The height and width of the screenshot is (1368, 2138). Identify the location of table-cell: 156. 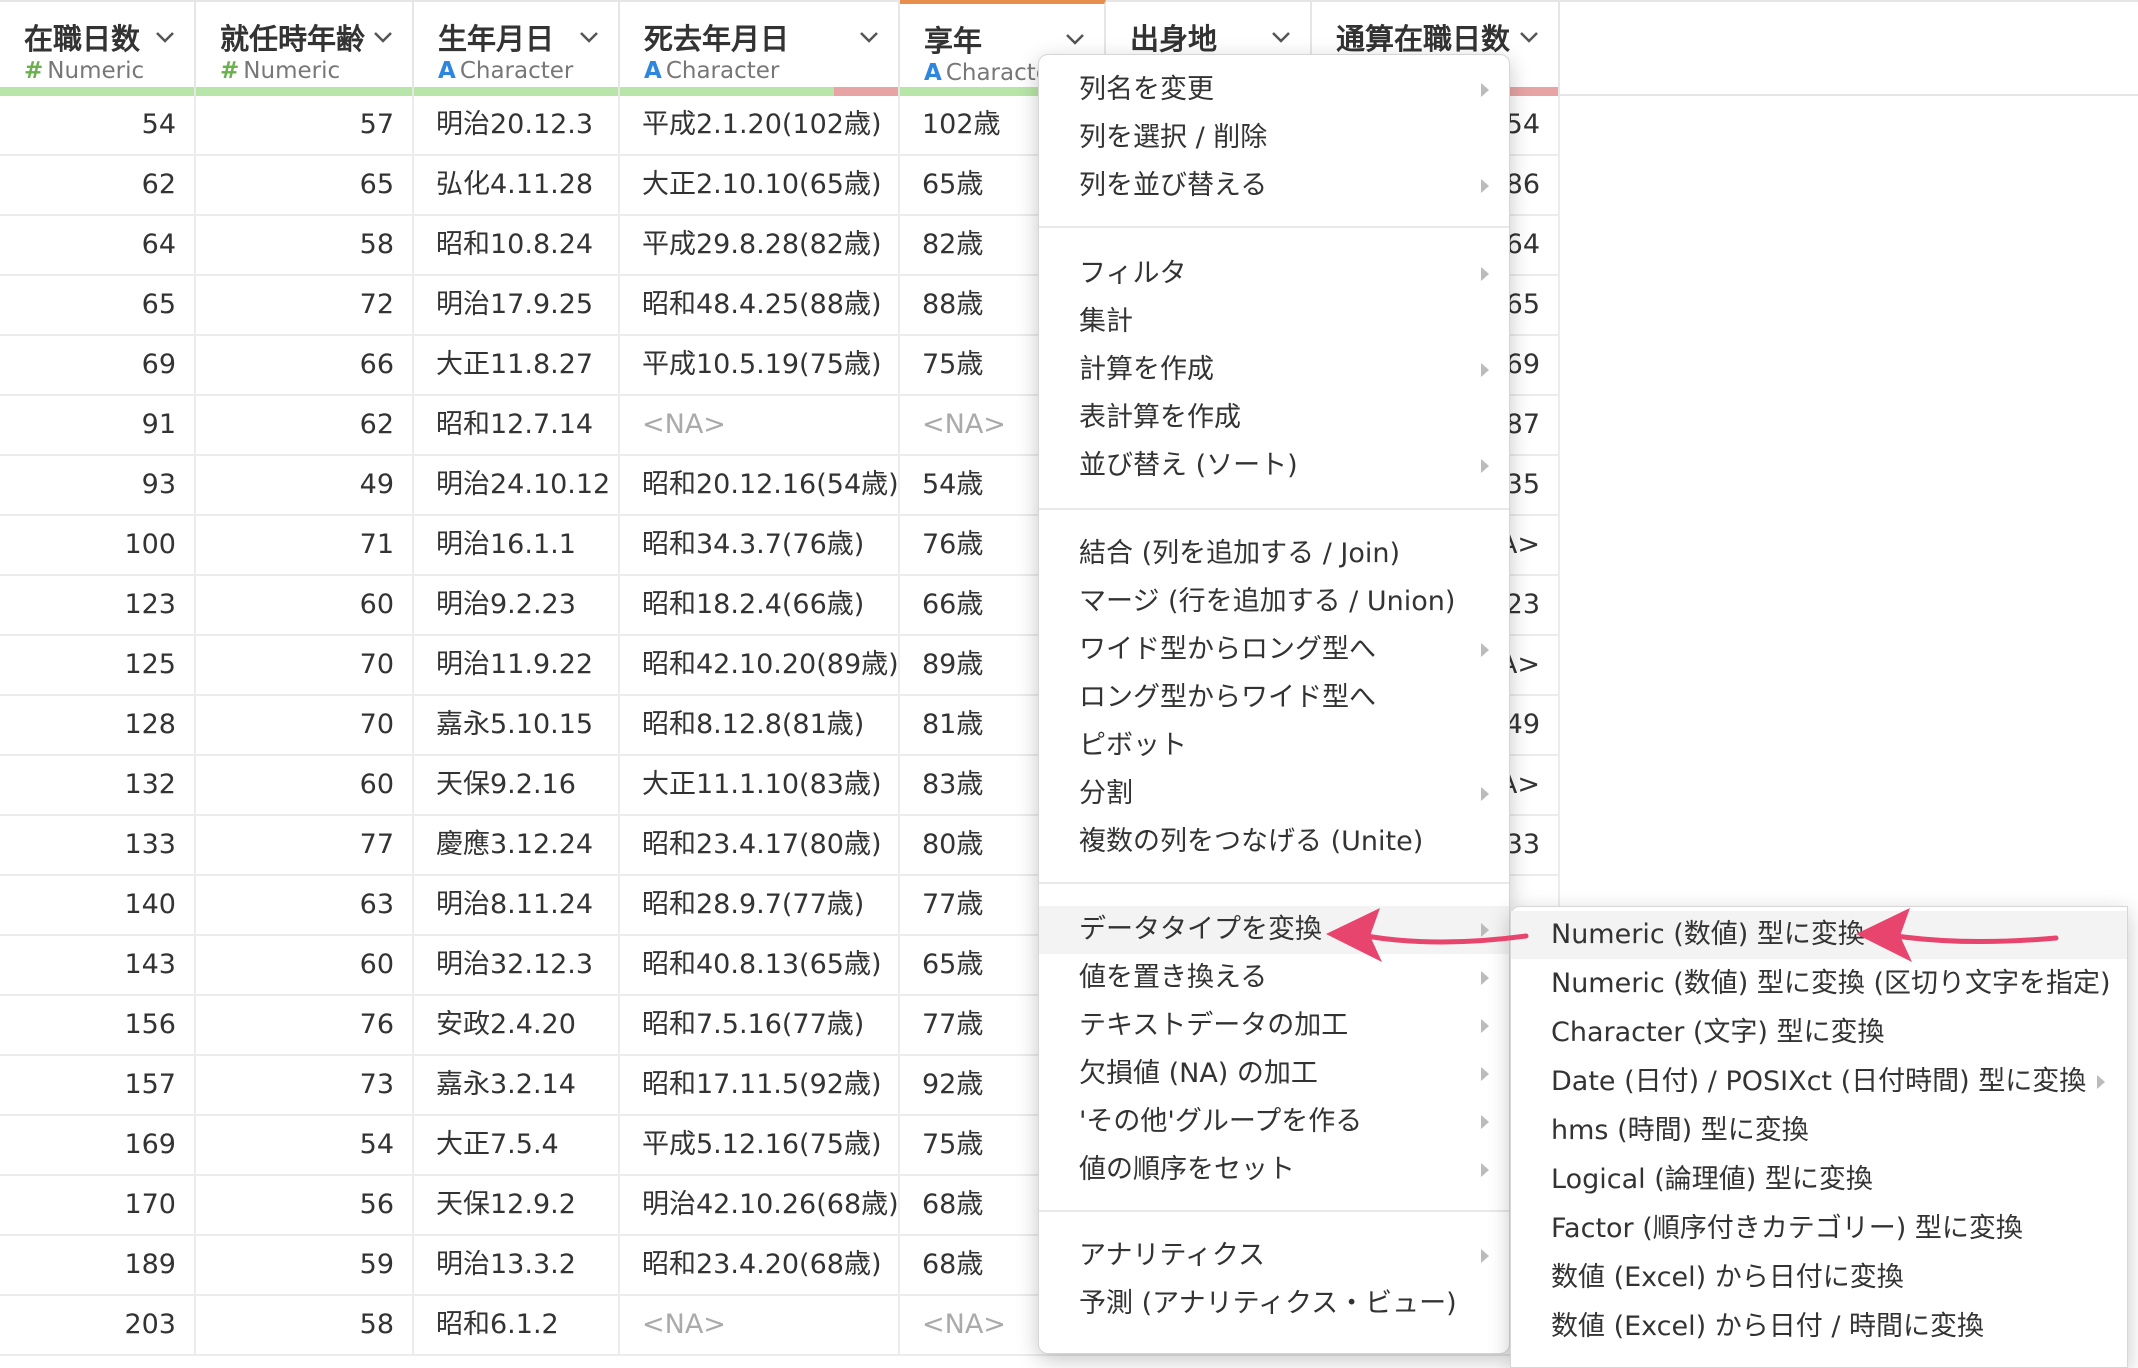
(98, 1025).